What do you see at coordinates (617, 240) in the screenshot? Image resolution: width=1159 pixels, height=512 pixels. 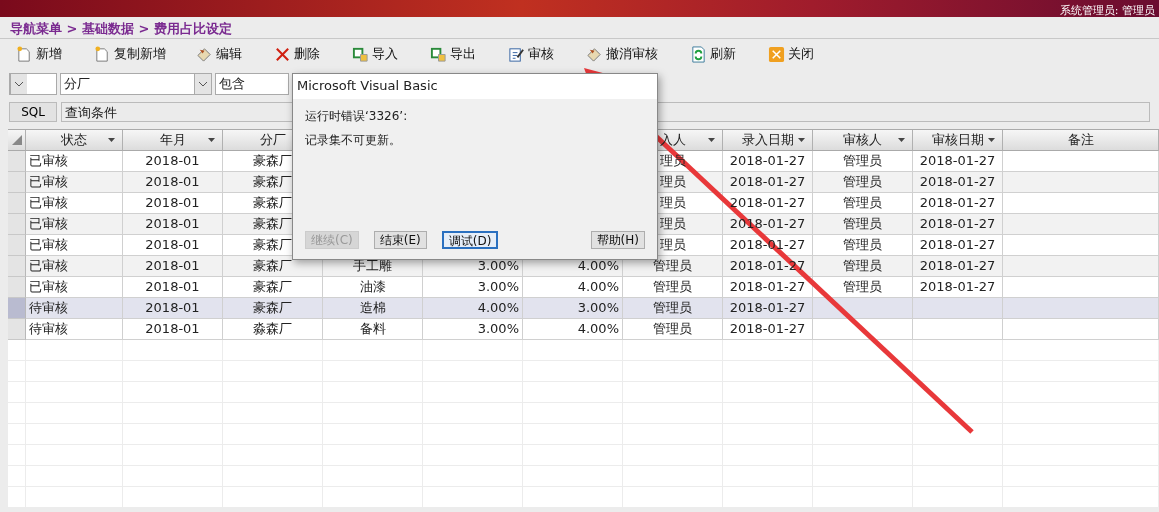 I see `dialog-button: 帮助(H)` at bounding box center [617, 240].